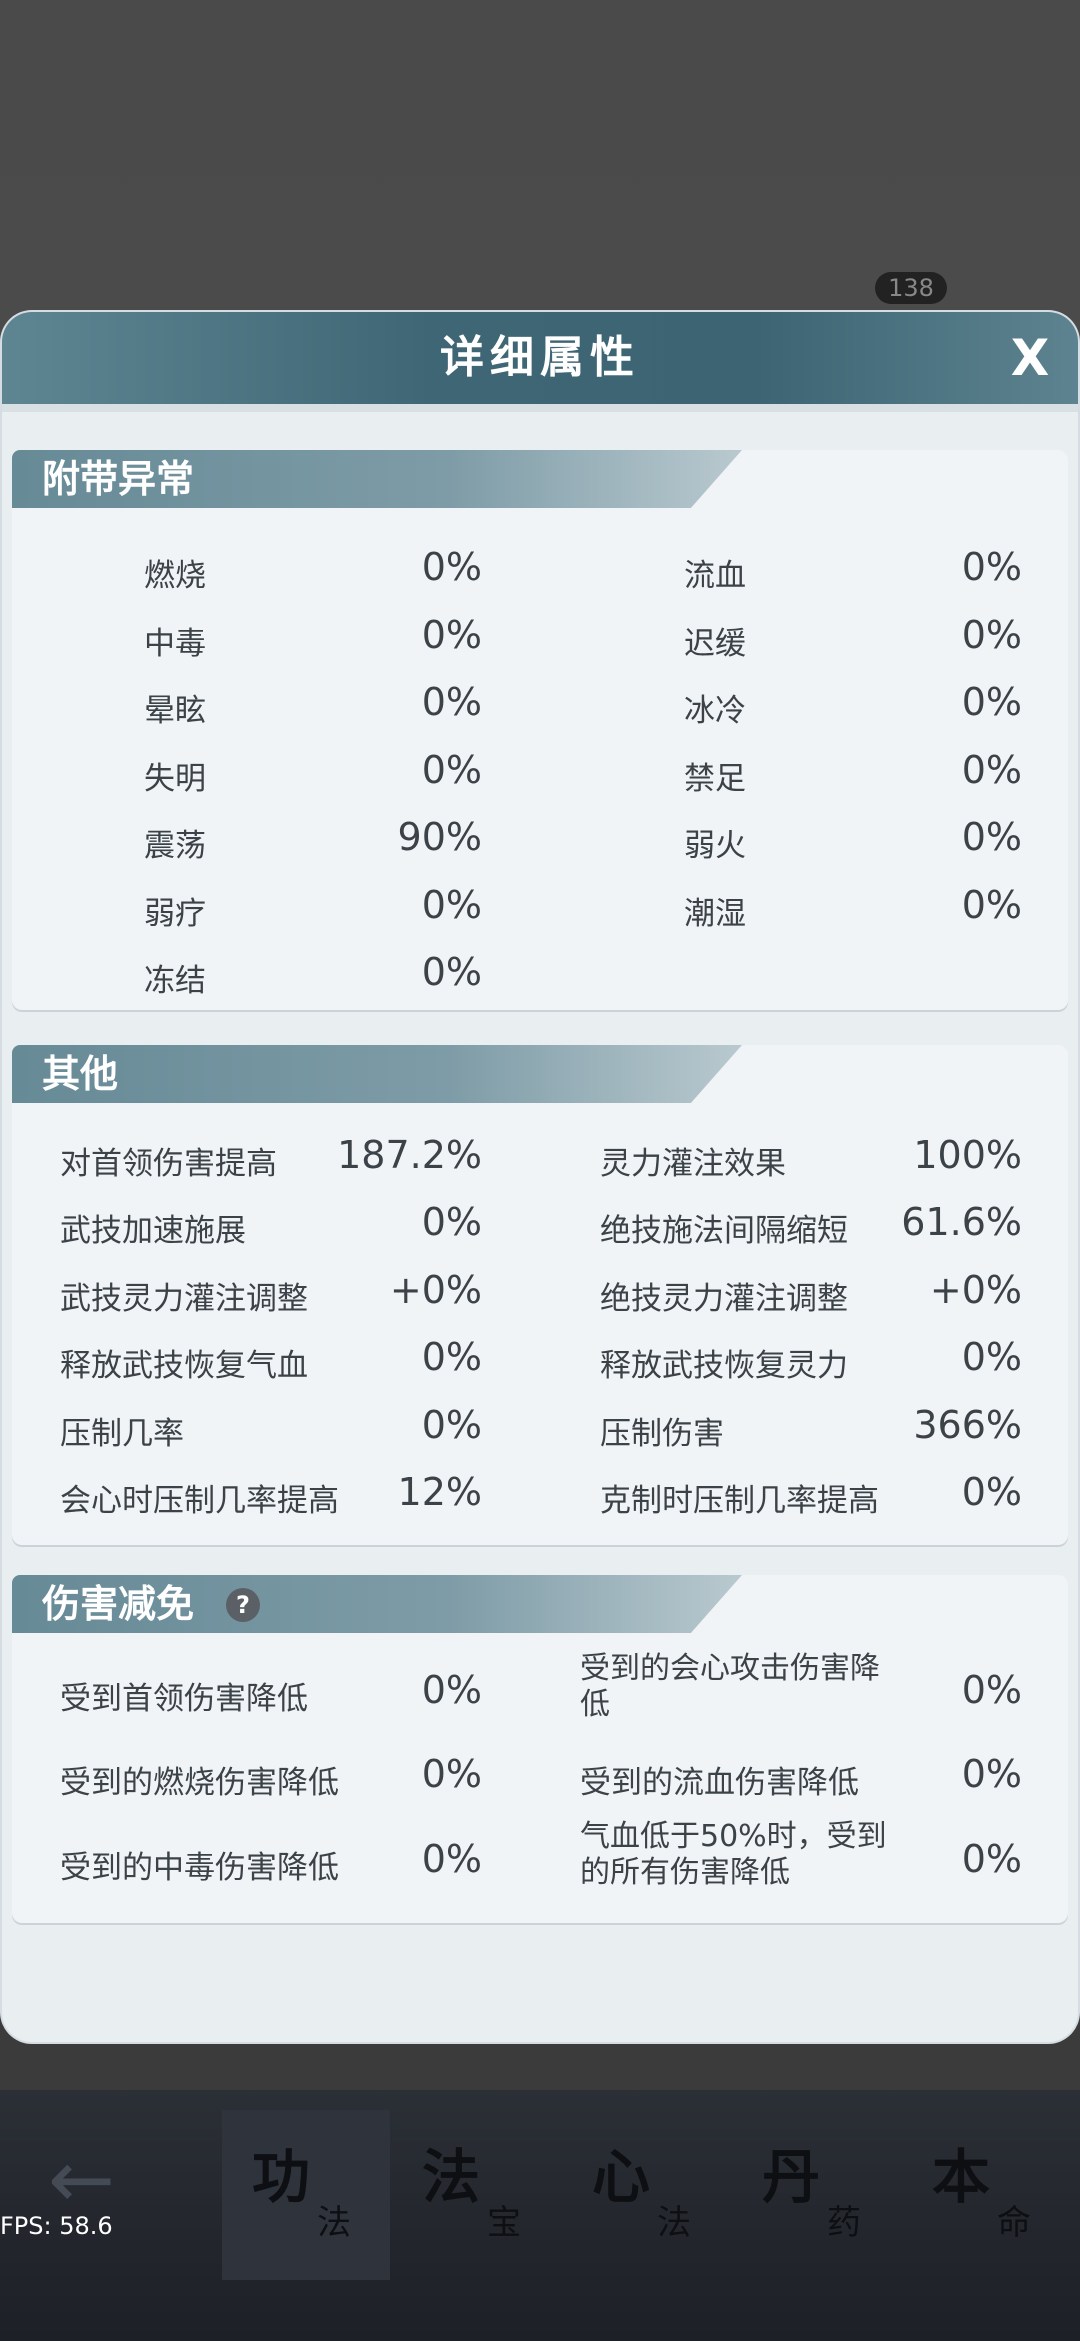 Image resolution: width=1080 pixels, height=2341 pixels. I want to click on stat-label: 会心时压制几率提高, so click(199, 1501).